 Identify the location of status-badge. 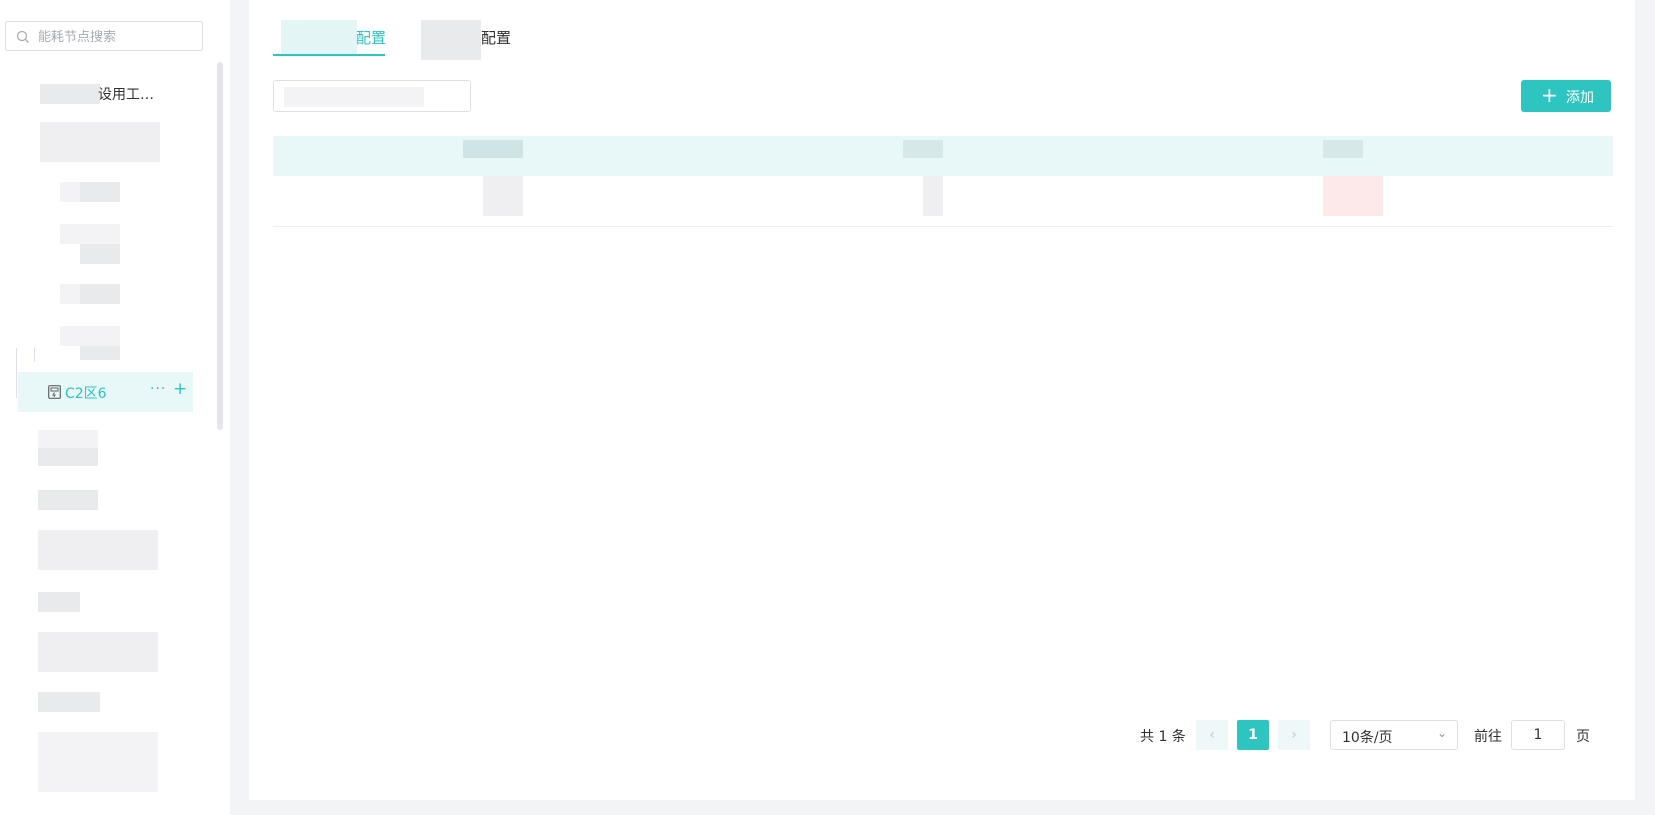
(1353, 196).